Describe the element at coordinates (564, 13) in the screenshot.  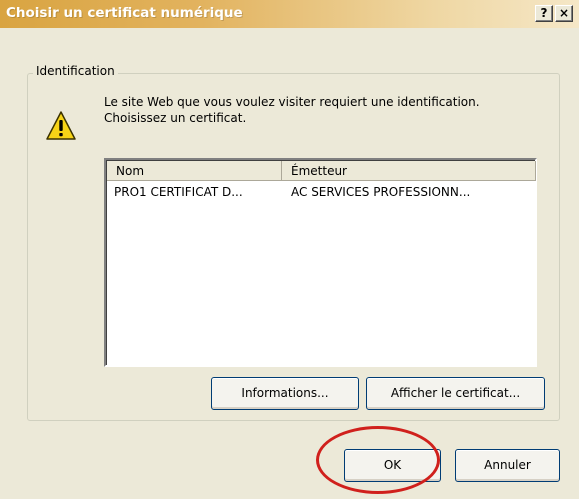
I see `close-button: ×` at that location.